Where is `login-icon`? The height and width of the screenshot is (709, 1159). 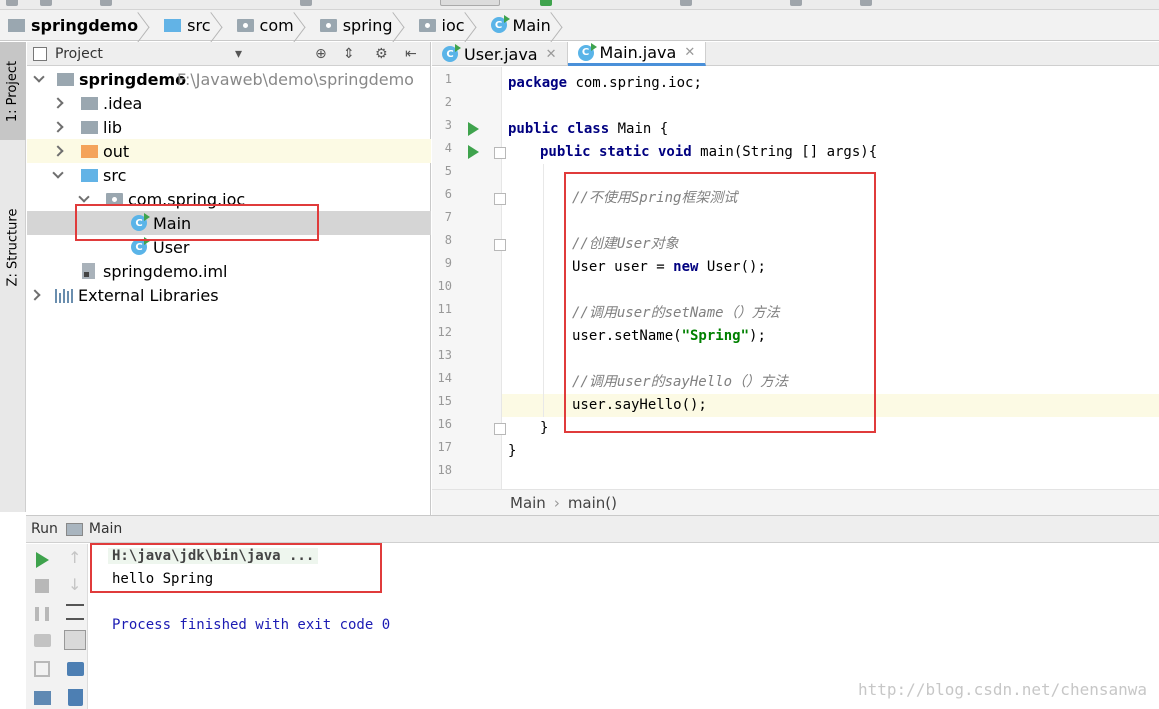
login-icon is located at coordinates (42, 669).